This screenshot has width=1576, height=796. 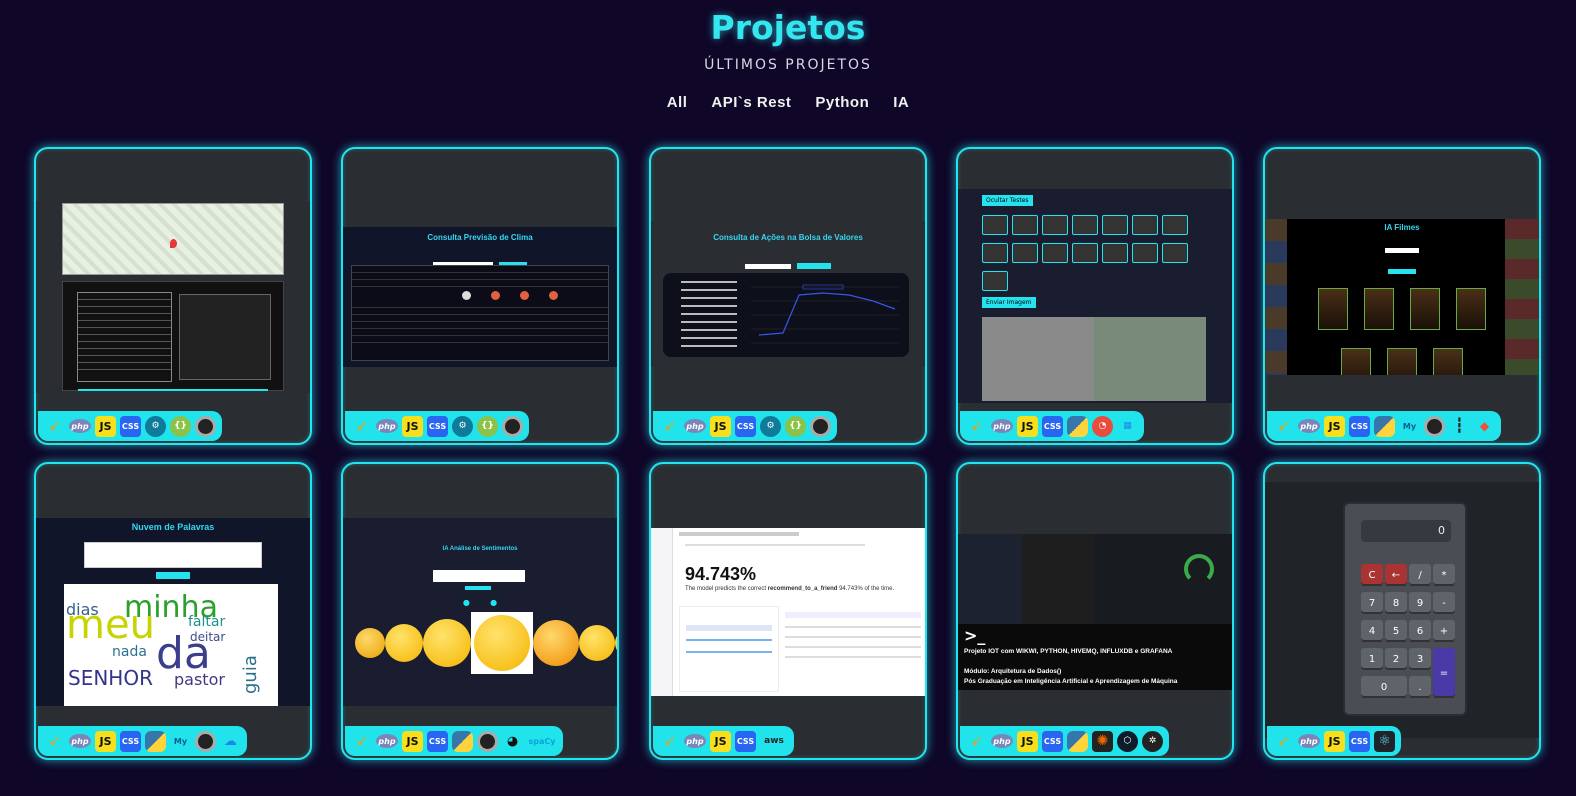 What do you see at coordinates (110, 678) in the screenshot?
I see `cloud-word: SENHOR` at bounding box center [110, 678].